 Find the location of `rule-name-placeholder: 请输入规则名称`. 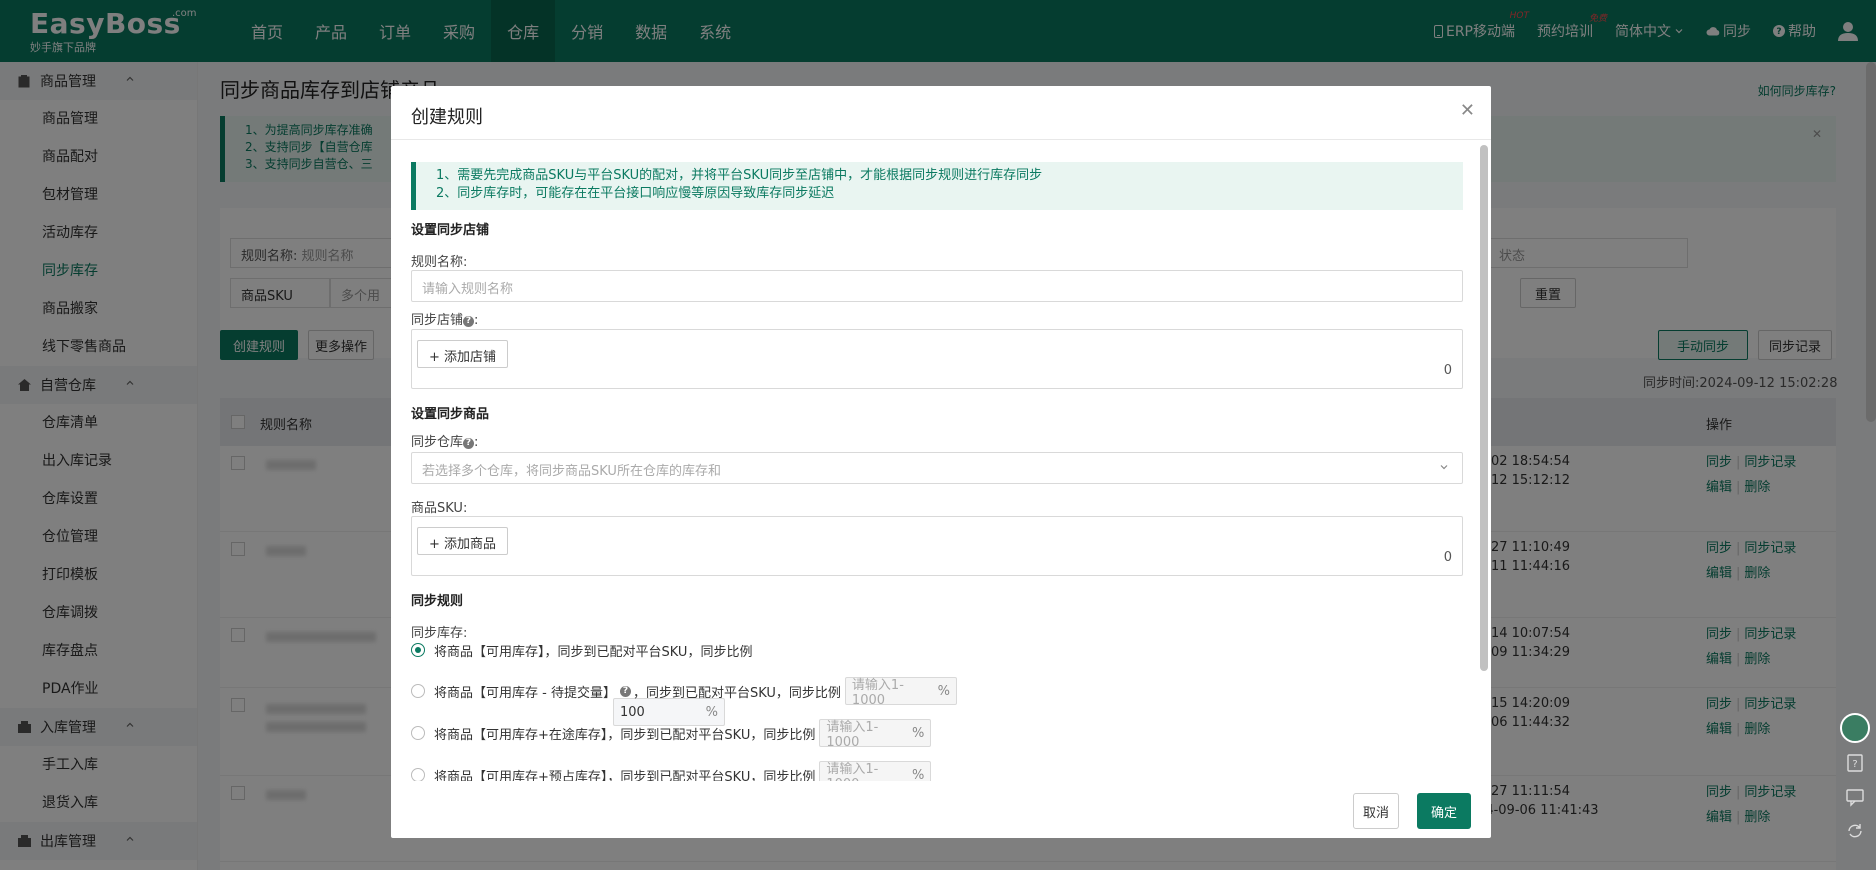

rule-name-placeholder: 请输入规则名称 is located at coordinates (468, 289).